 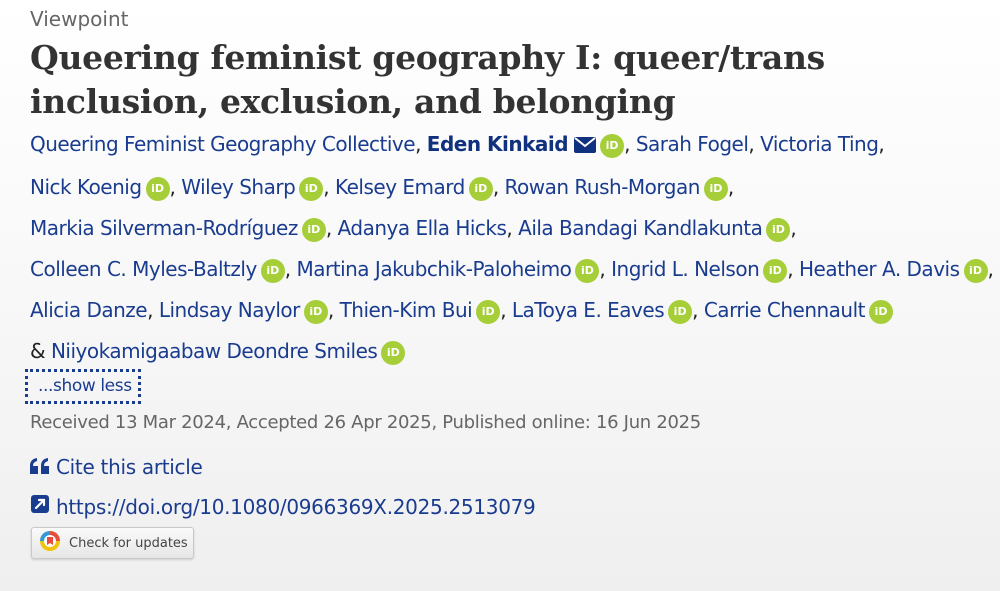 I want to click on author-link: Queering Feminist Geography Collective, so click(x=223, y=144).